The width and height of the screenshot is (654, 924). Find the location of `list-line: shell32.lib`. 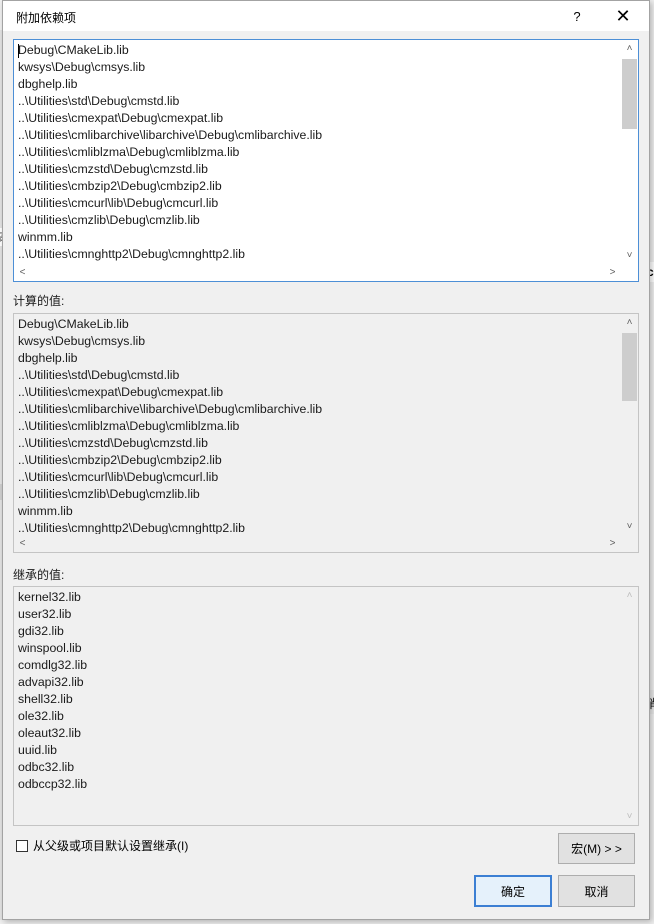

list-line: shell32.lib is located at coordinates (45, 699).